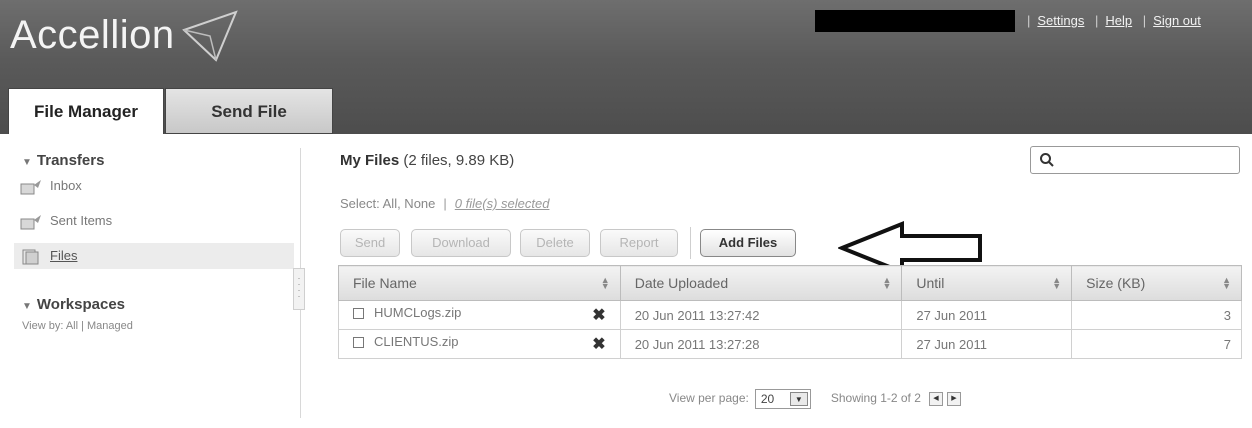 This screenshot has width=1252, height=428. I want to click on send-button: Send, so click(370, 243).